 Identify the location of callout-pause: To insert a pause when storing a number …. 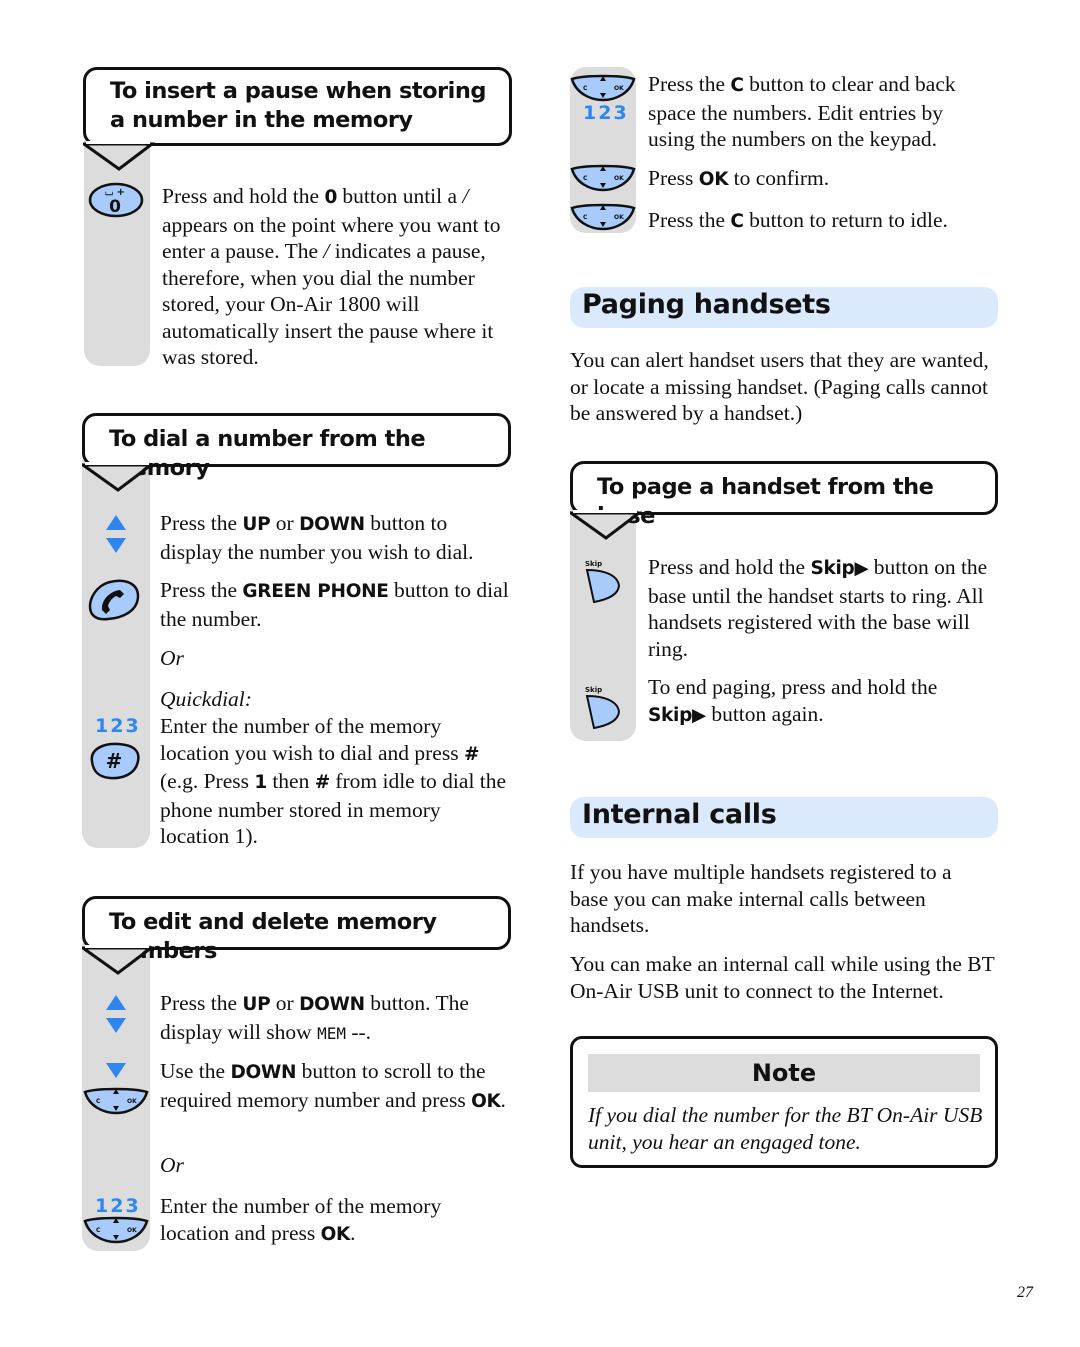
(297, 106).